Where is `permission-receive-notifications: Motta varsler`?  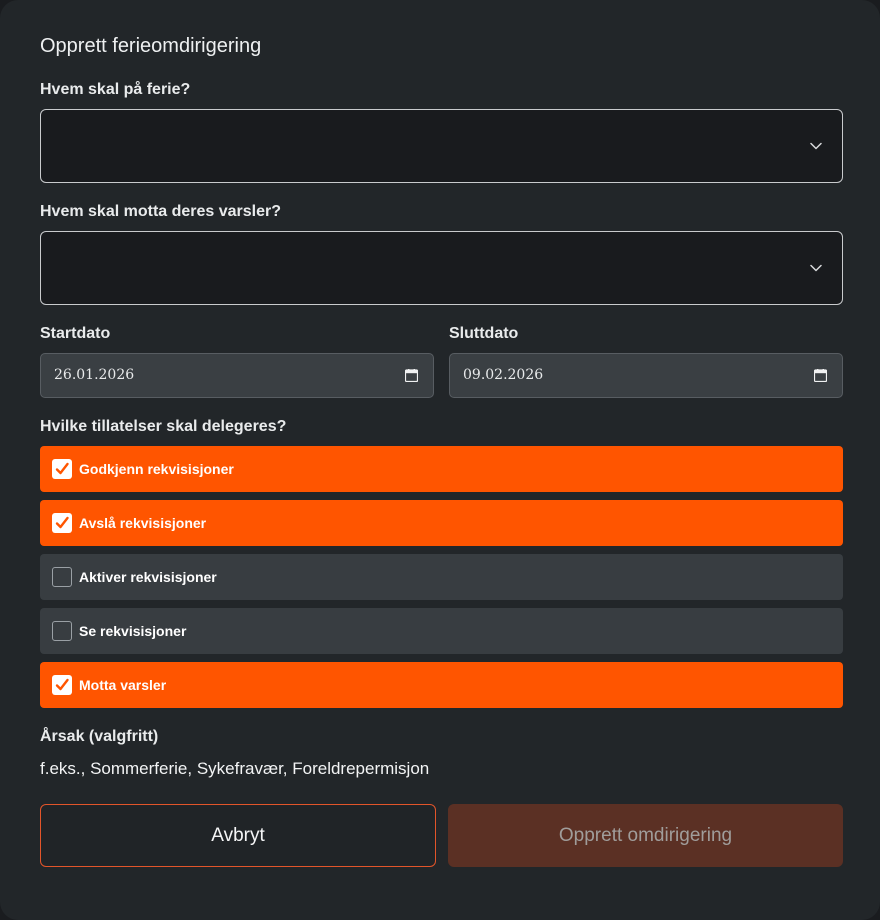
permission-receive-notifications: Motta varsler is located at coordinates (441, 685).